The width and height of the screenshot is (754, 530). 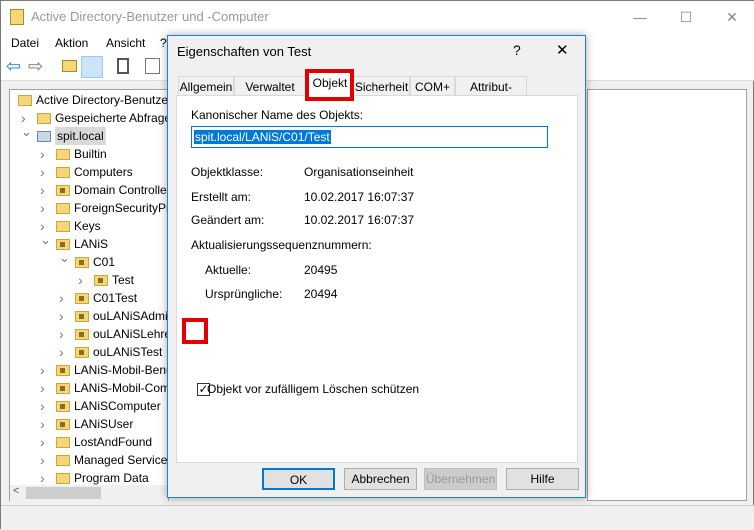 What do you see at coordinates (123, 66) in the screenshot?
I see `clipboard-icon` at bounding box center [123, 66].